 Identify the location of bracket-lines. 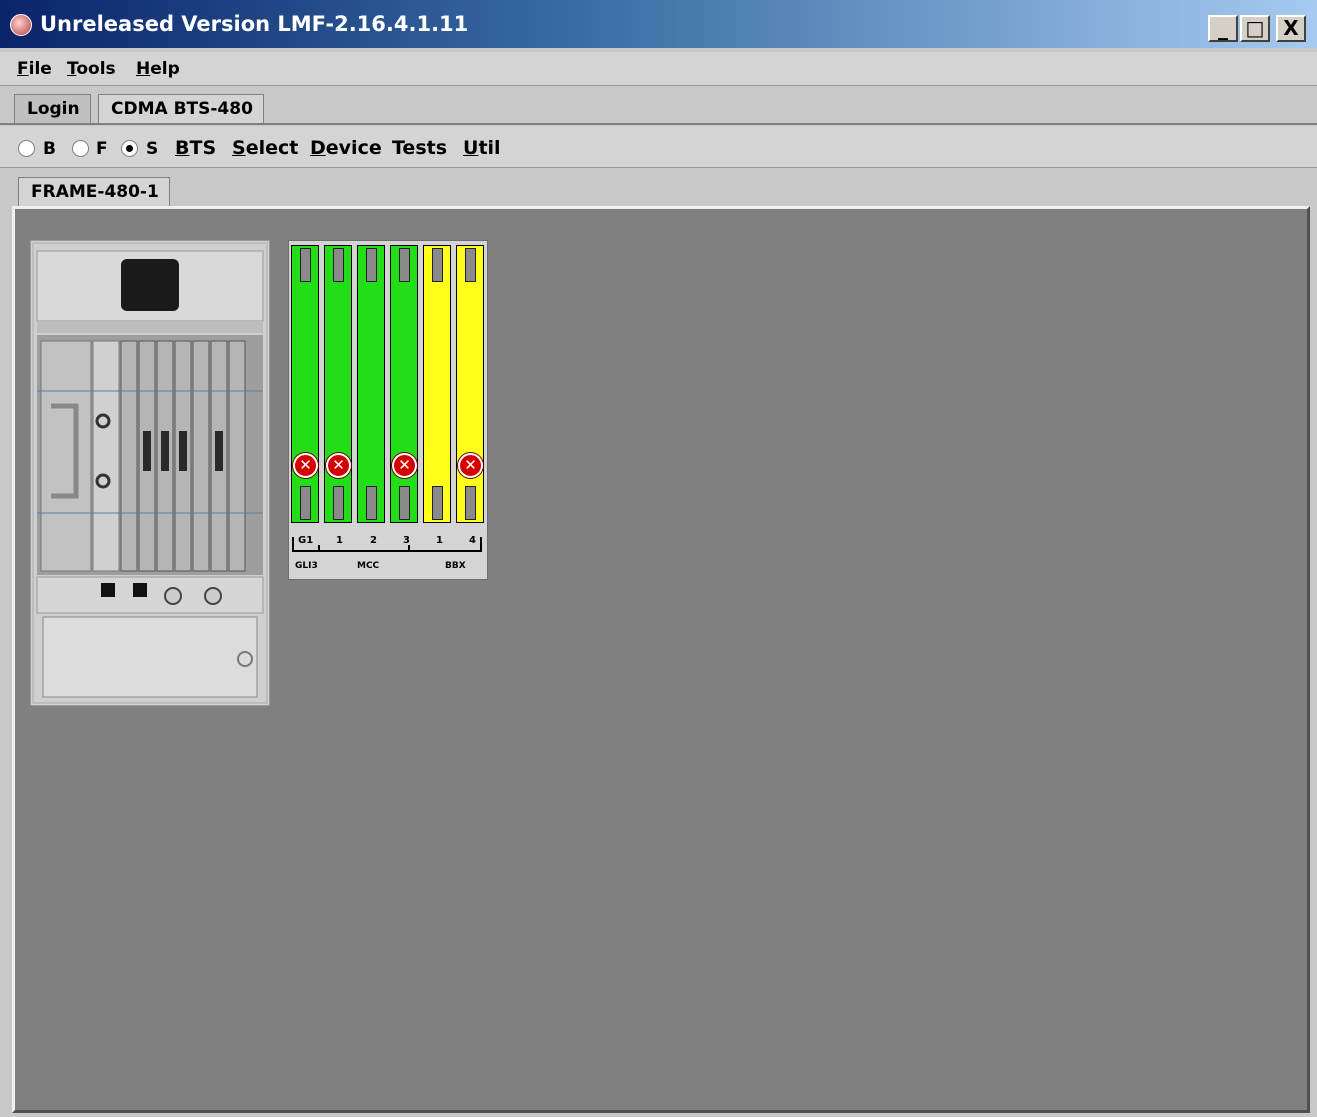
(387, 544).